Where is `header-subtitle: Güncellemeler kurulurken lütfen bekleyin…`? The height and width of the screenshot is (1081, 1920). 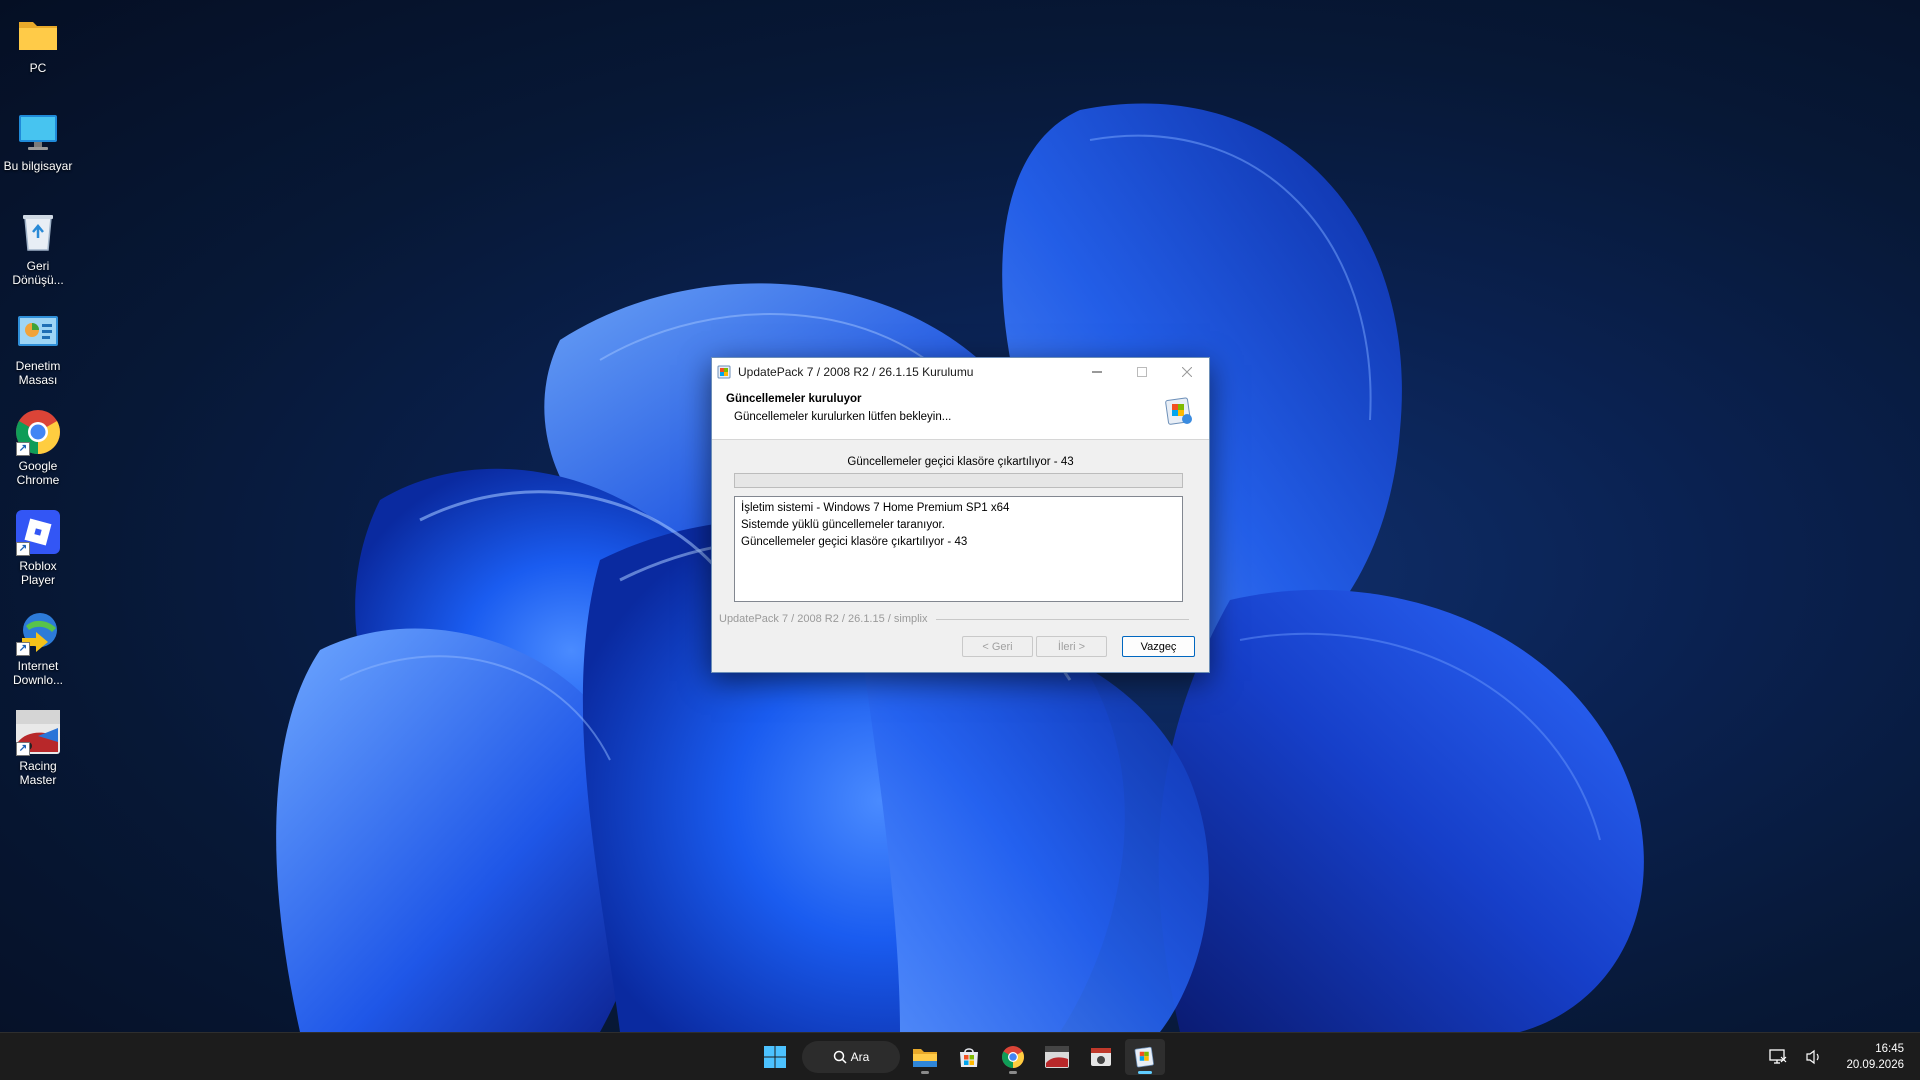 header-subtitle: Güncellemeler kurulurken lütfen bekleyin… is located at coordinates (843, 417).